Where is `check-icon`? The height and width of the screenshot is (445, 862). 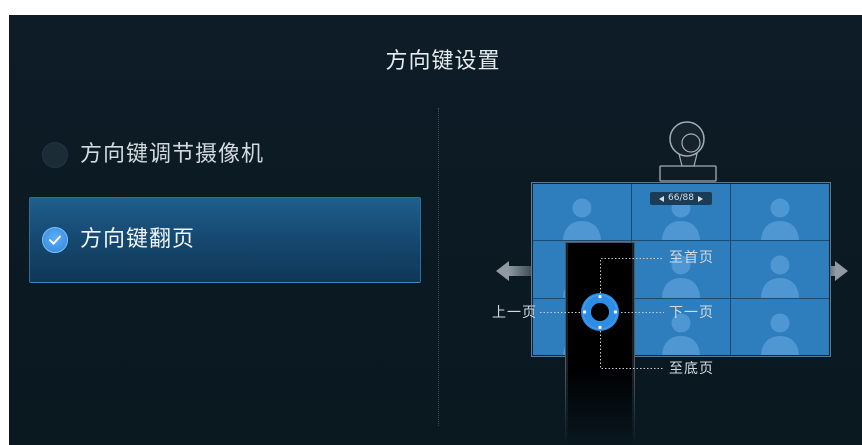
check-icon is located at coordinates (55, 240).